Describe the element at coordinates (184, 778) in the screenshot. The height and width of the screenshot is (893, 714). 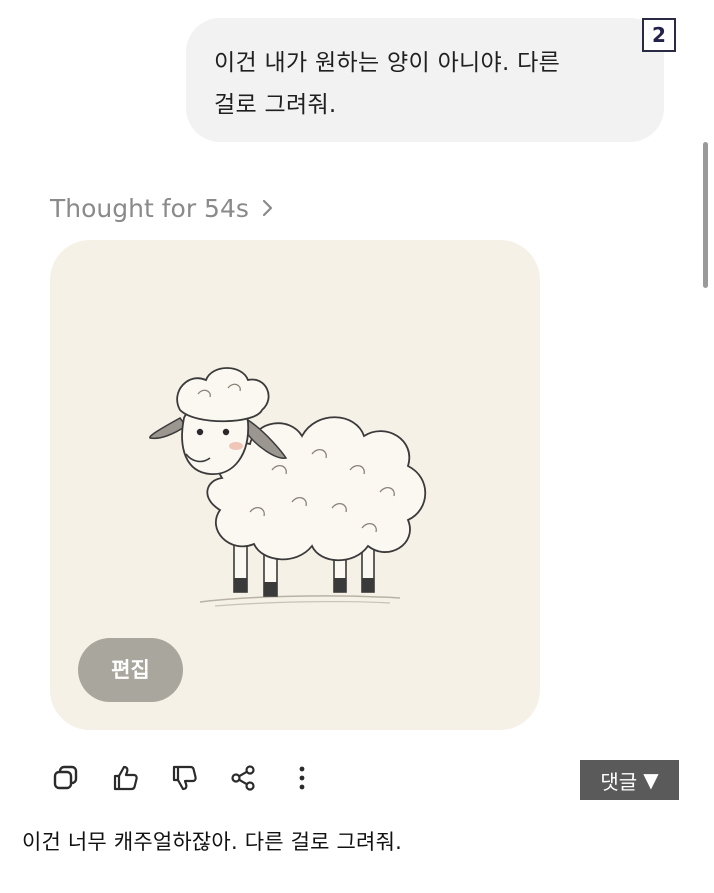
I see `thumbs-down-icon` at that location.